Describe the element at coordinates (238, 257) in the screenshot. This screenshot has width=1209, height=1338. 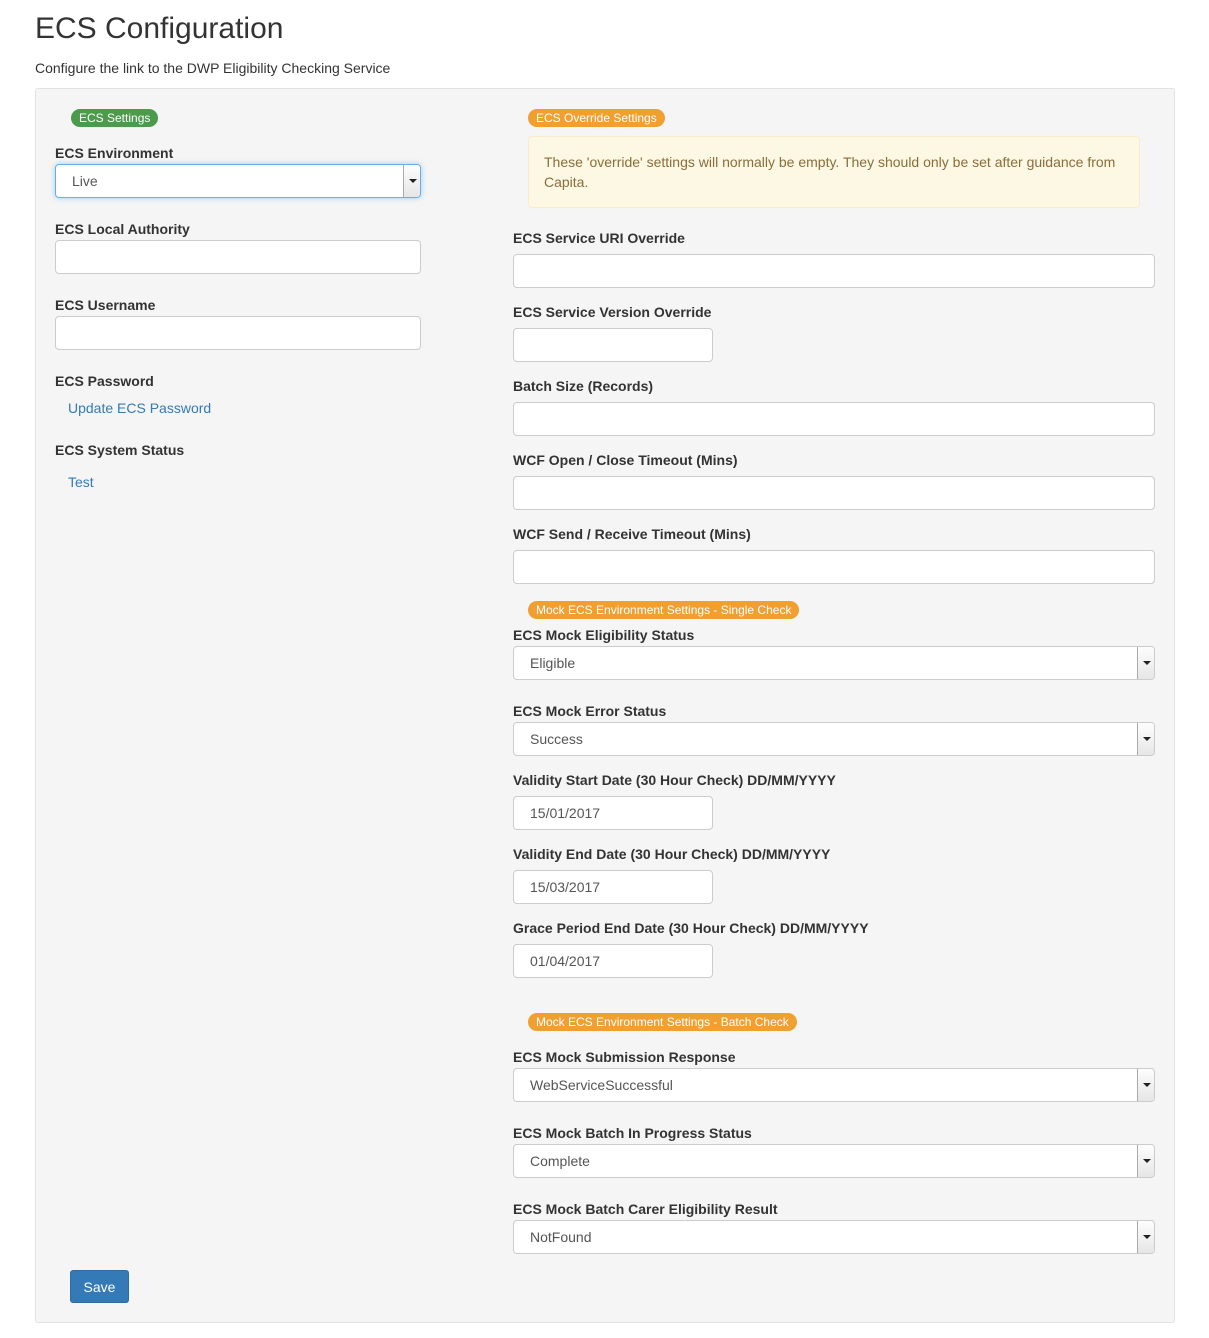
I see `ecs-local-authority-input` at that location.